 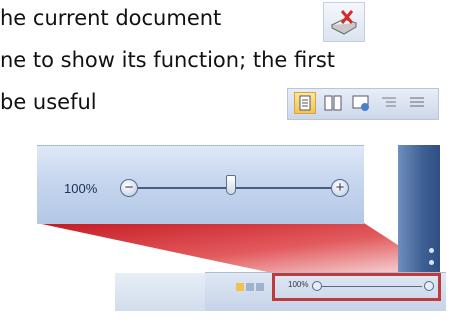 I want to click on reading-mini-icon, so click(x=250, y=287).